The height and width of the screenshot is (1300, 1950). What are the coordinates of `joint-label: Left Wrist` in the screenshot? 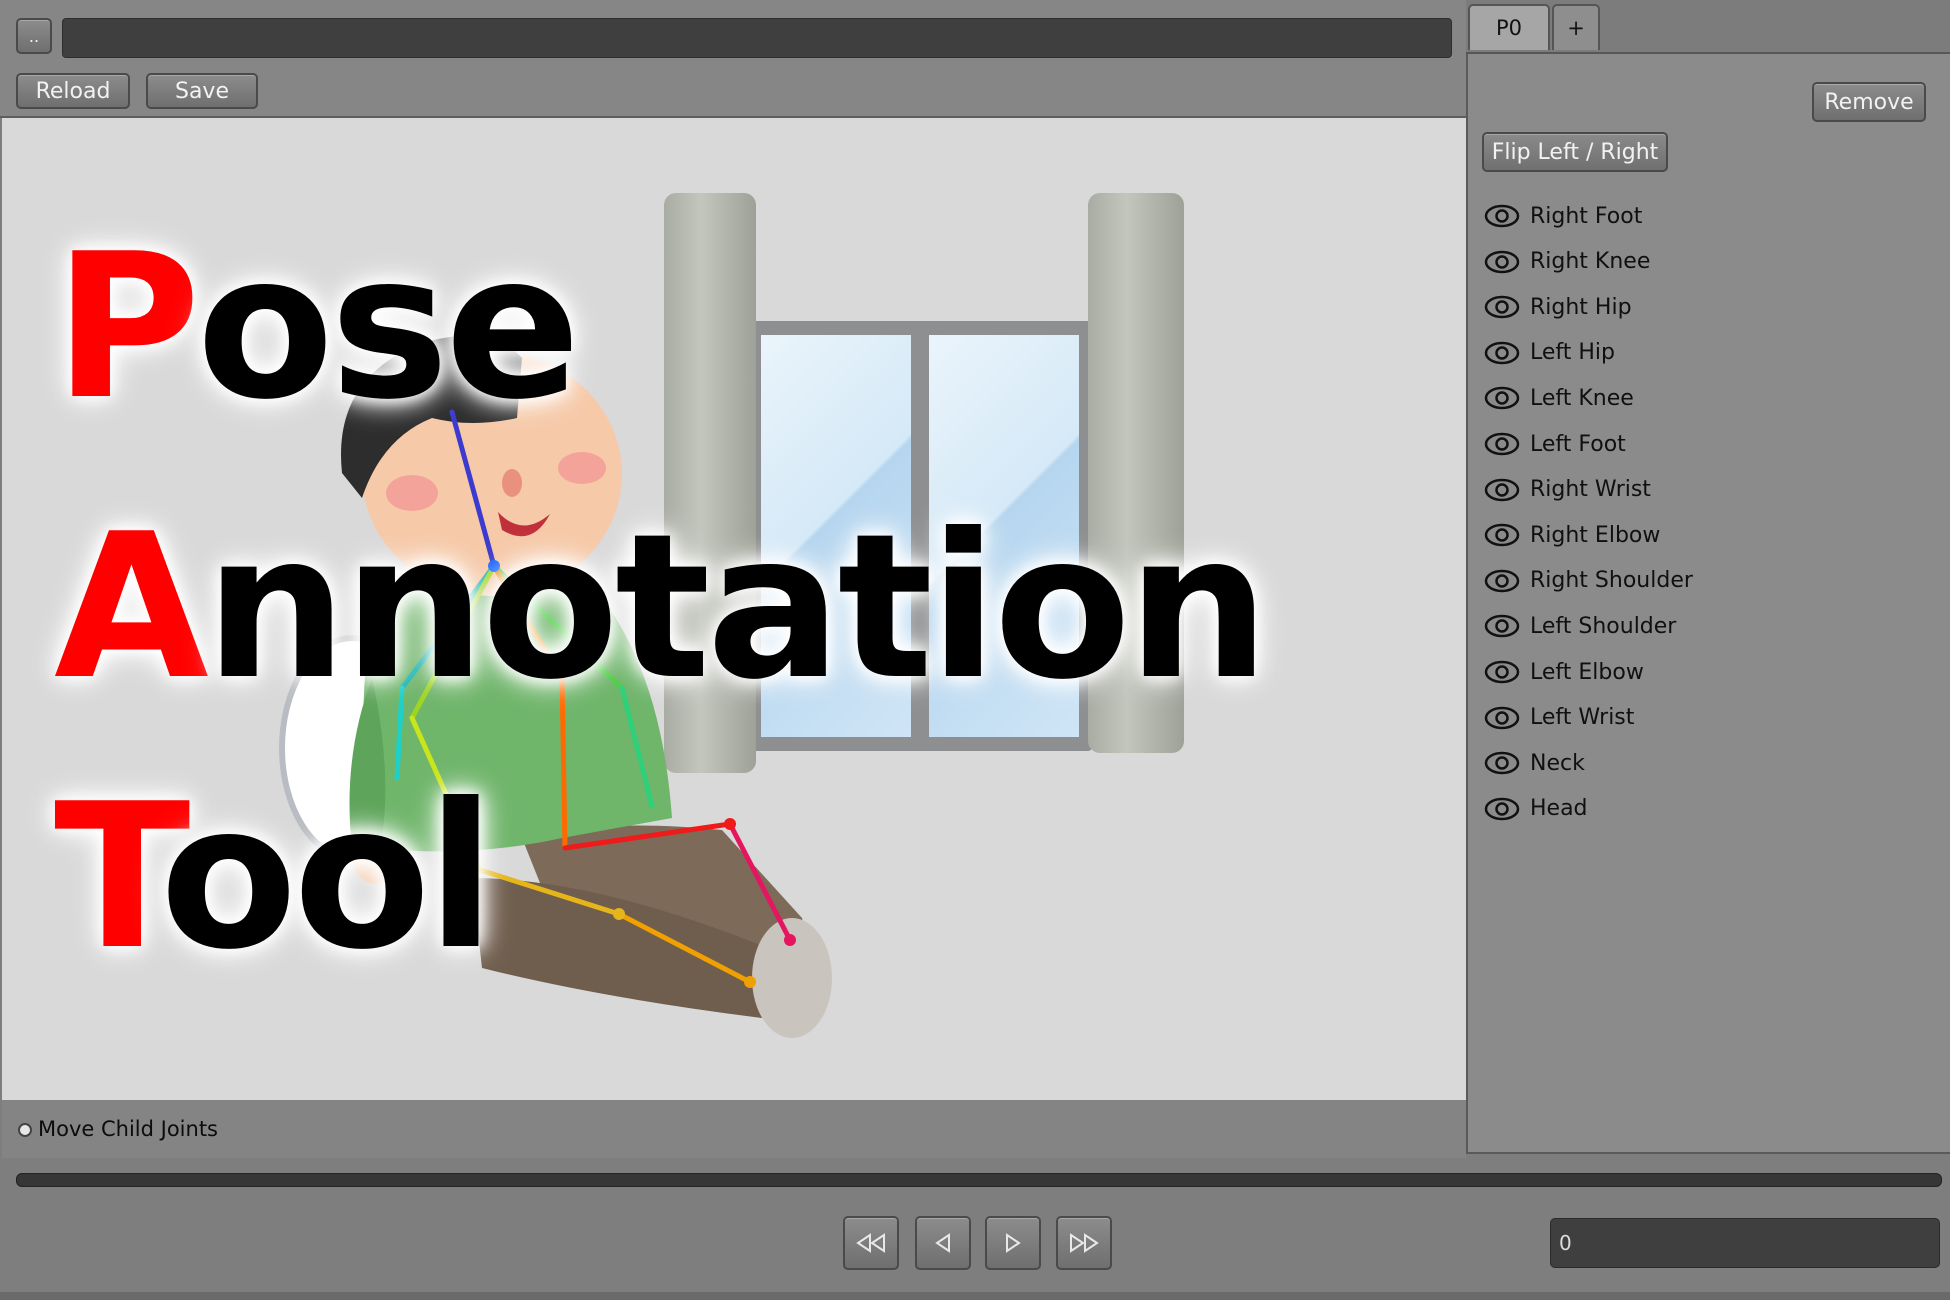 It's located at (1582, 718).